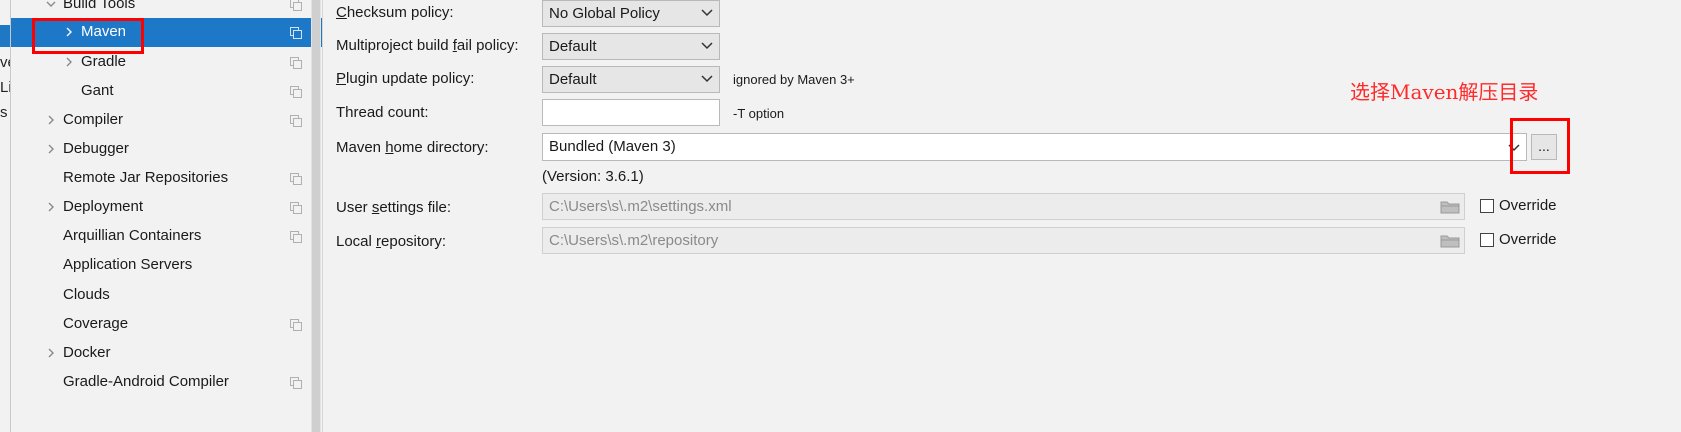 The height and width of the screenshot is (432, 1681). I want to click on checksum-policy-label: Checksum policy:, so click(395, 12).